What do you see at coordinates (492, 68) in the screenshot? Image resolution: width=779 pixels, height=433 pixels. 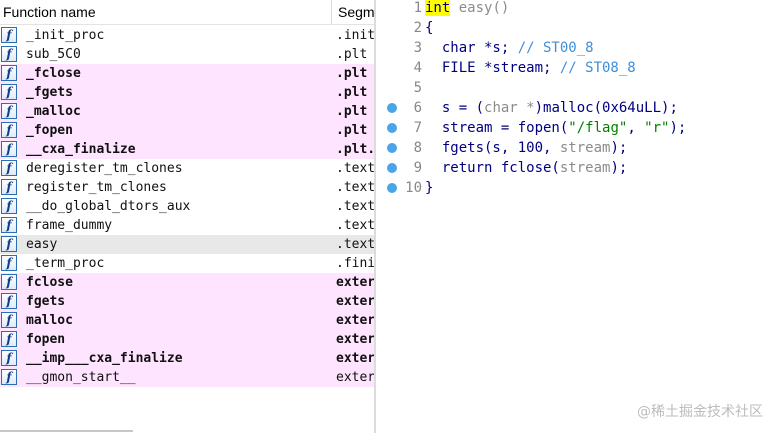 I see `code-token: FILE *stream;` at bounding box center [492, 68].